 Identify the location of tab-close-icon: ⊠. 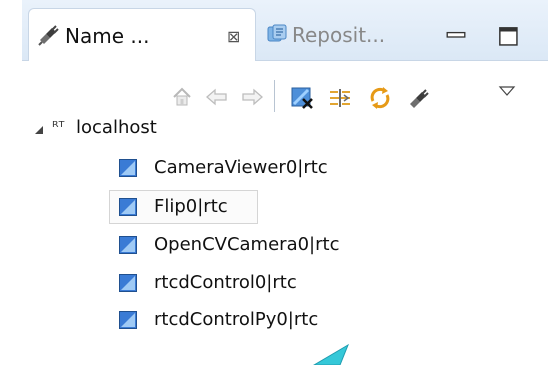
(233, 36).